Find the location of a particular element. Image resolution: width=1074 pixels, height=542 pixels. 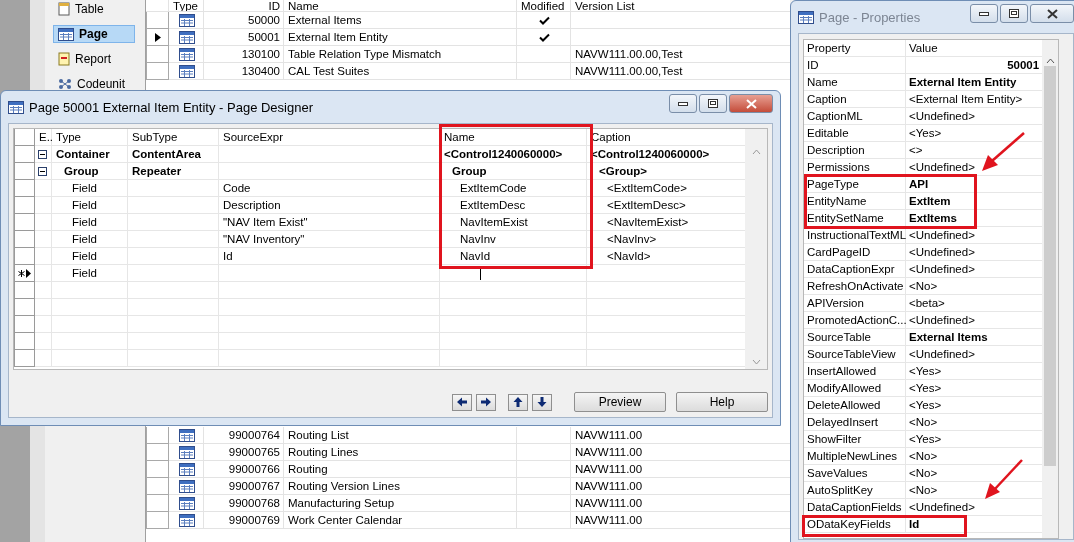

table-row: RefreshOnActivate <No> is located at coordinates (923, 286).